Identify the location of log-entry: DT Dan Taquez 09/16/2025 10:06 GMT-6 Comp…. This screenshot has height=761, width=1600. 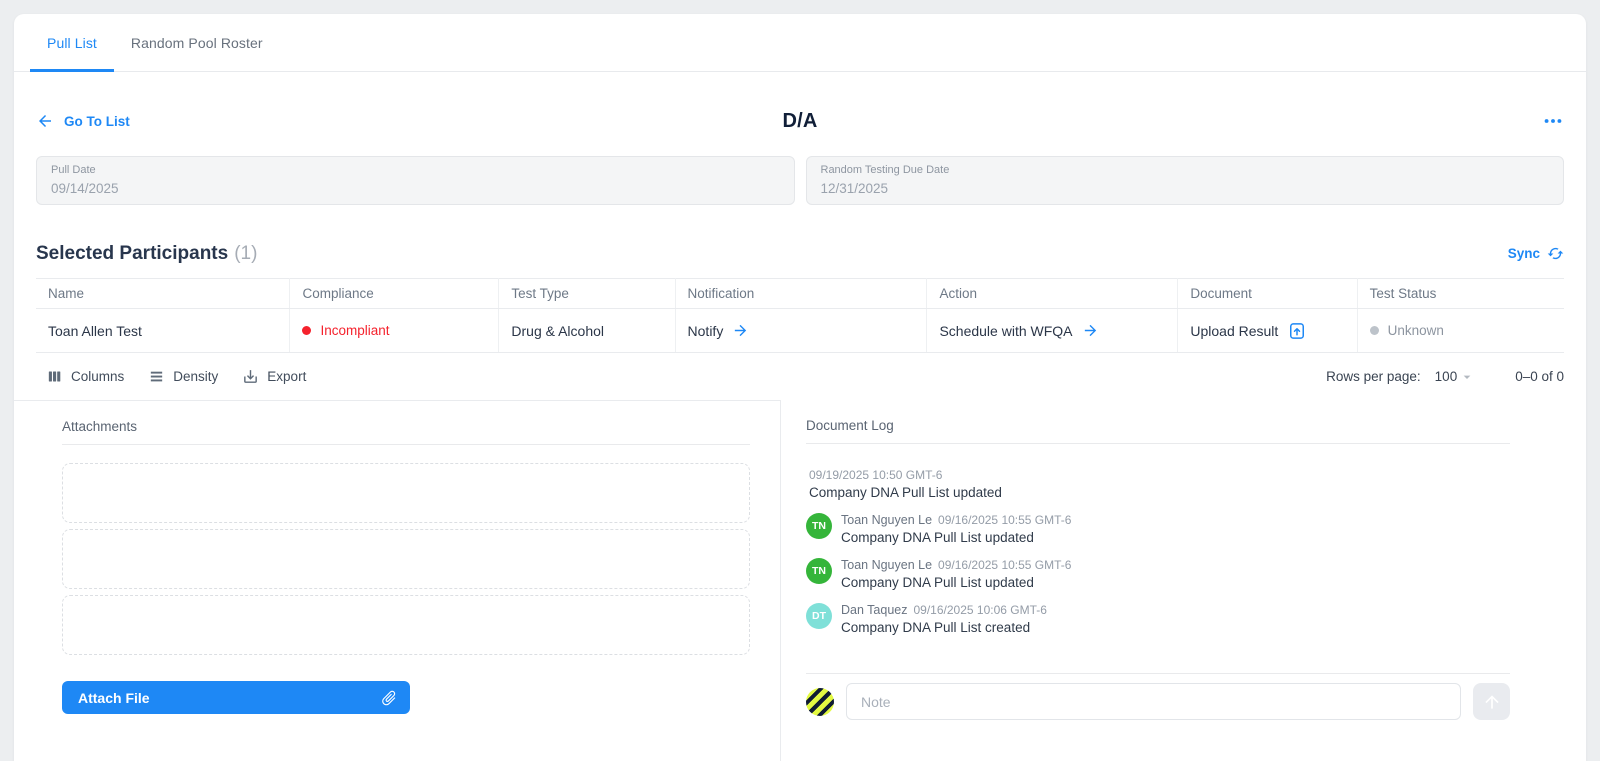
(1158, 619).